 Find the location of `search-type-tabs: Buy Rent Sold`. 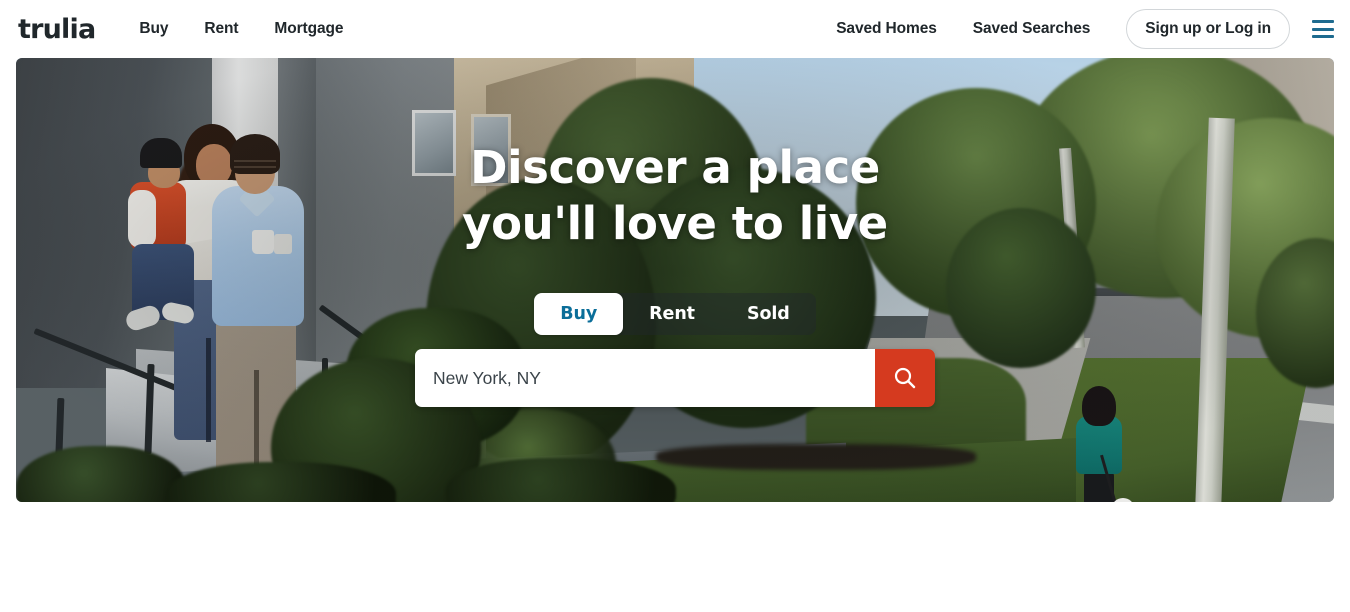

search-type-tabs: Buy Rent Sold is located at coordinates (675, 314).